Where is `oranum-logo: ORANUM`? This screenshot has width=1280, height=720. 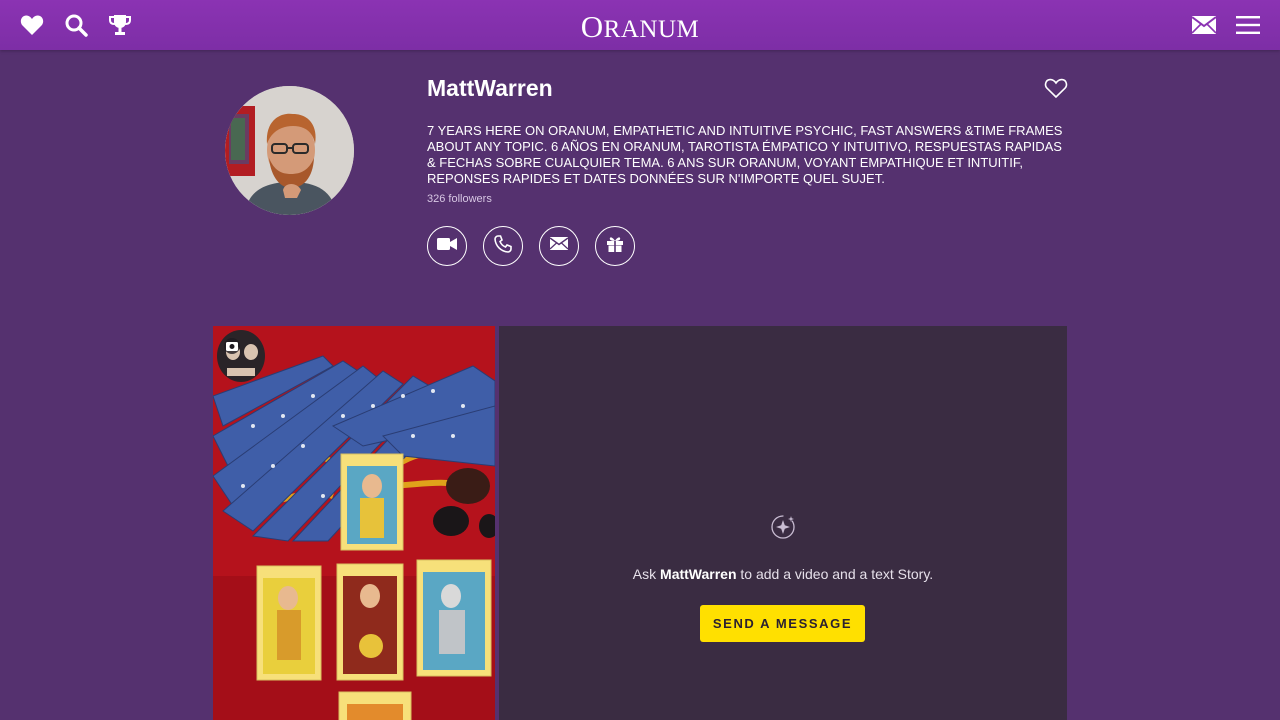
oranum-logo: ORANUM is located at coordinates (640, 27).